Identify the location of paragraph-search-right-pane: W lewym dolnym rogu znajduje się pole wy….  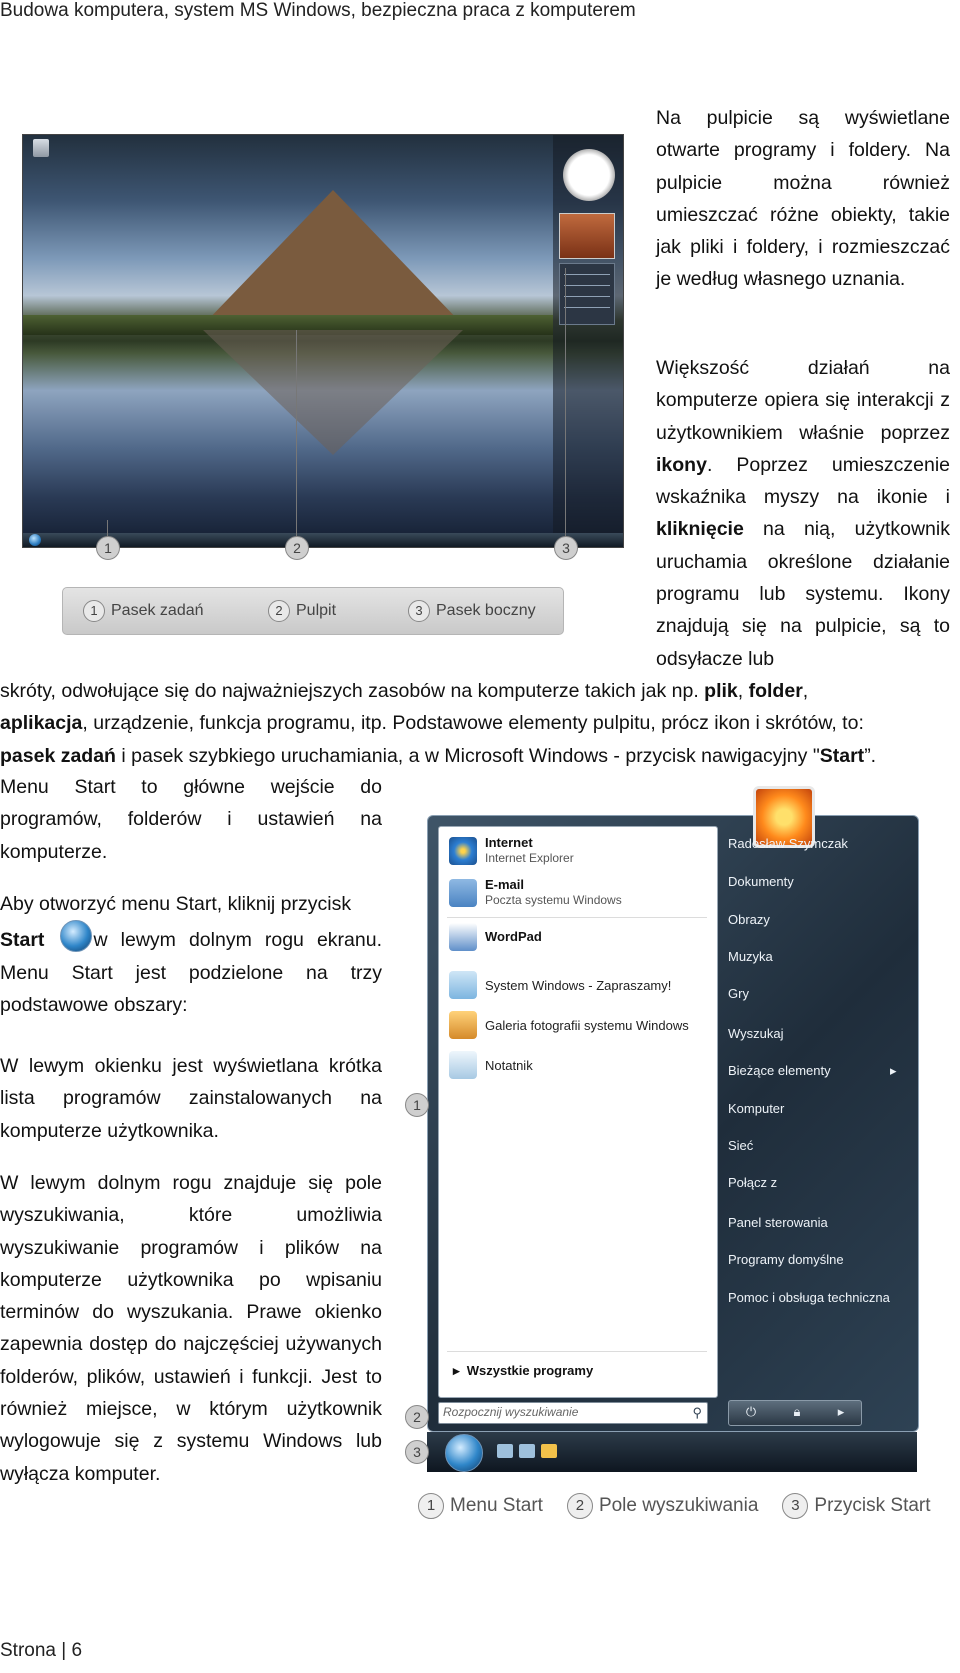
(191, 1328).